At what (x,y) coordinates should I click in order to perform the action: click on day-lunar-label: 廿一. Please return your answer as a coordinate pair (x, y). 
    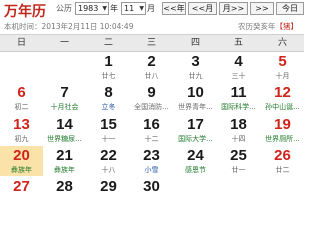
    Looking at the image, I should click on (238, 170).